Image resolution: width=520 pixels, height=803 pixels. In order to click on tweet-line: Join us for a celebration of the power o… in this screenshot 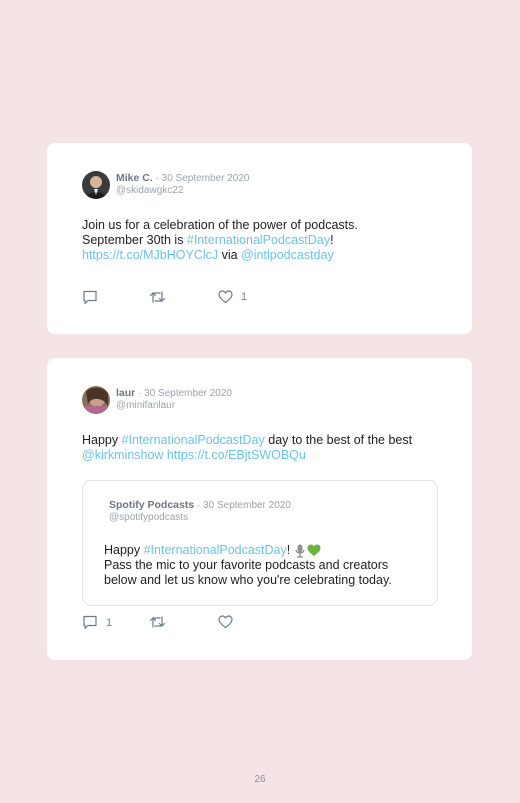, I will do `click(220, 225)`.